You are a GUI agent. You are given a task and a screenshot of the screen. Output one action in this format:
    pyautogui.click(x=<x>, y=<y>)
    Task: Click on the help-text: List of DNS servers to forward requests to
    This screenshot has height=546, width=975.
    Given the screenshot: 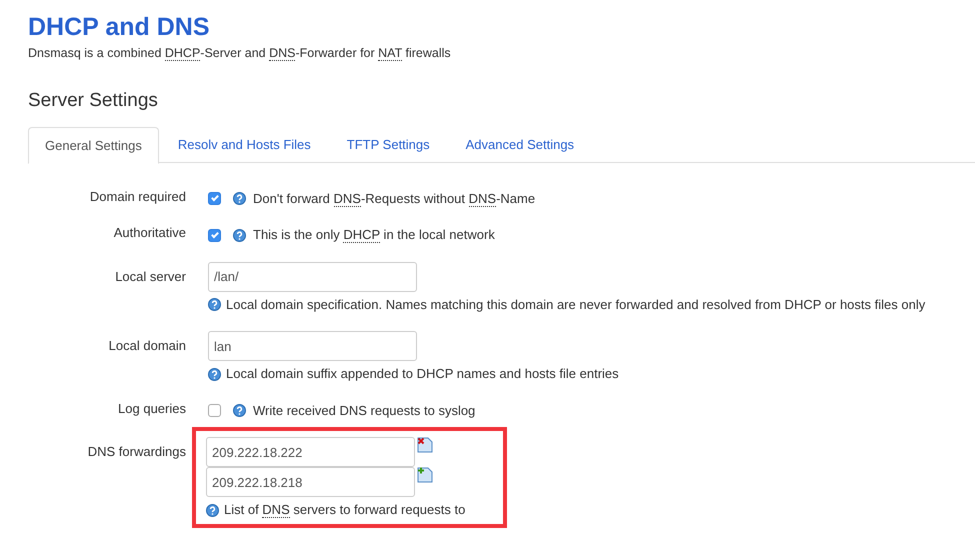 What is the action you would take?
    pyautogui.click(x=345, y=510)
    